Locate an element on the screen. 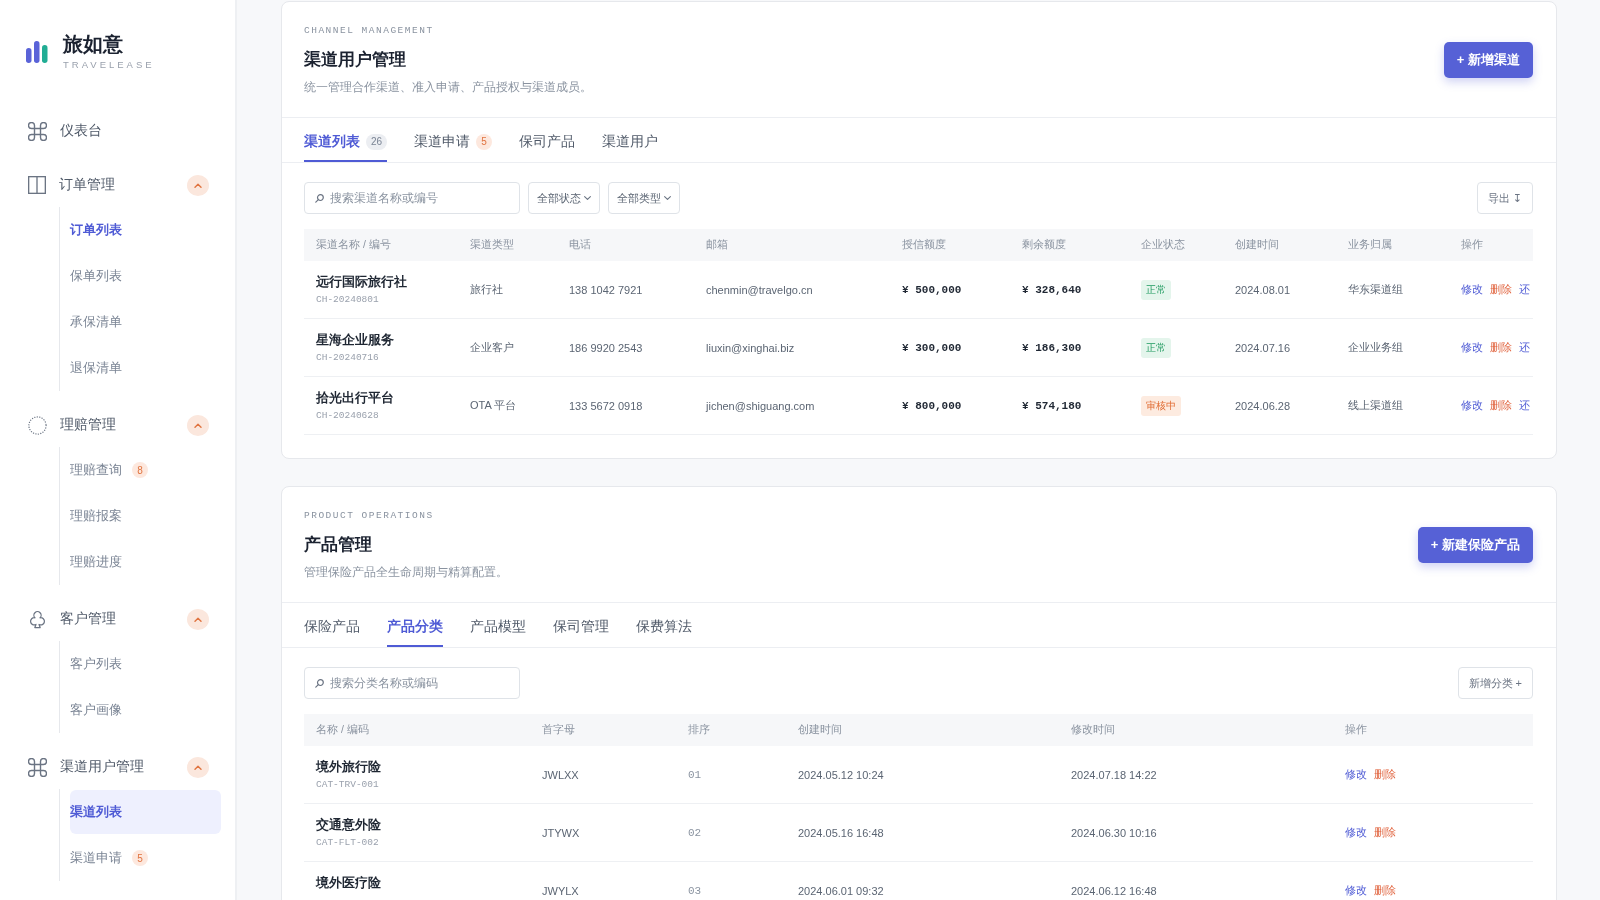 Image resolution: width=1600 pixels, height=900 pixels. row-code: CAT-TRV-001 is located at coordinates (347, 785).